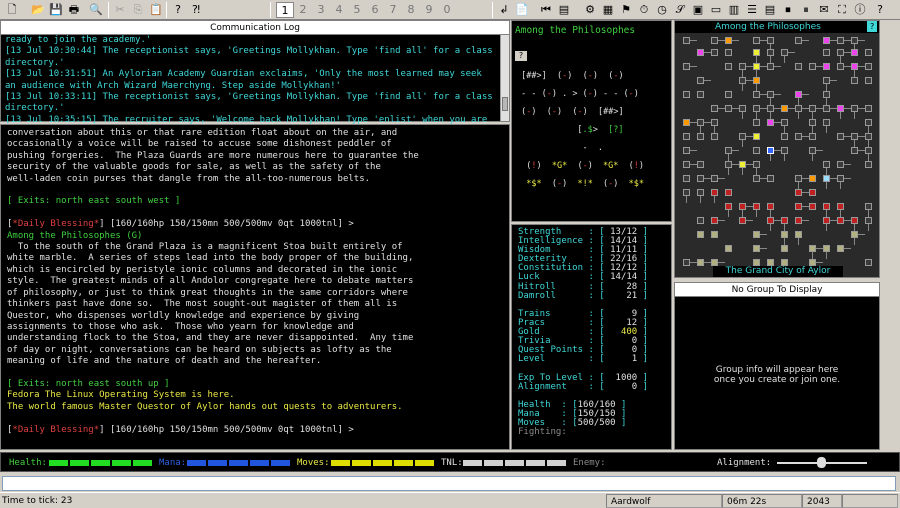 The height and width of the screenshot is (508, 900). Describe the element at coordinates (662, 10) in the screenshot. I see `clock-icon: ◷` at that location.